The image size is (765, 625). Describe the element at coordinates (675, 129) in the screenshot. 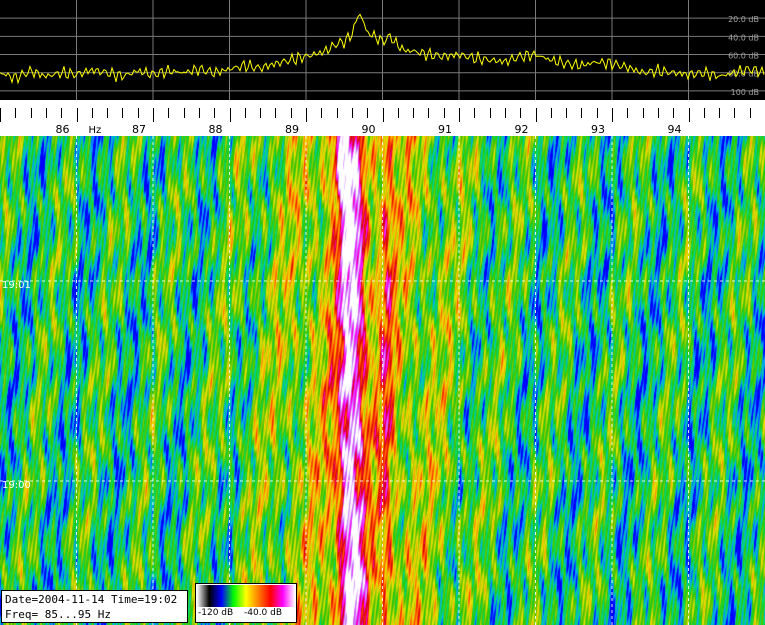

I see `frequency-tick-label-94: 94` at that location.